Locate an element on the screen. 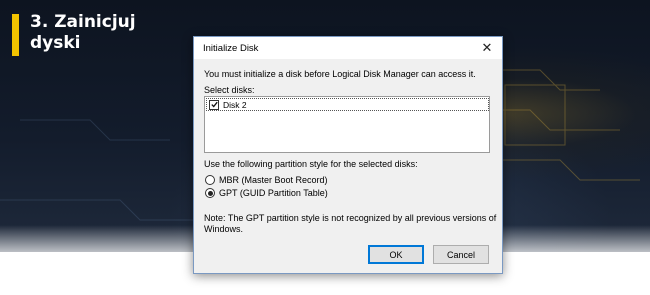 The height and width of the screenshot is (295, 650). disk-label: Disk 2 is located at coordinates (235, 104).